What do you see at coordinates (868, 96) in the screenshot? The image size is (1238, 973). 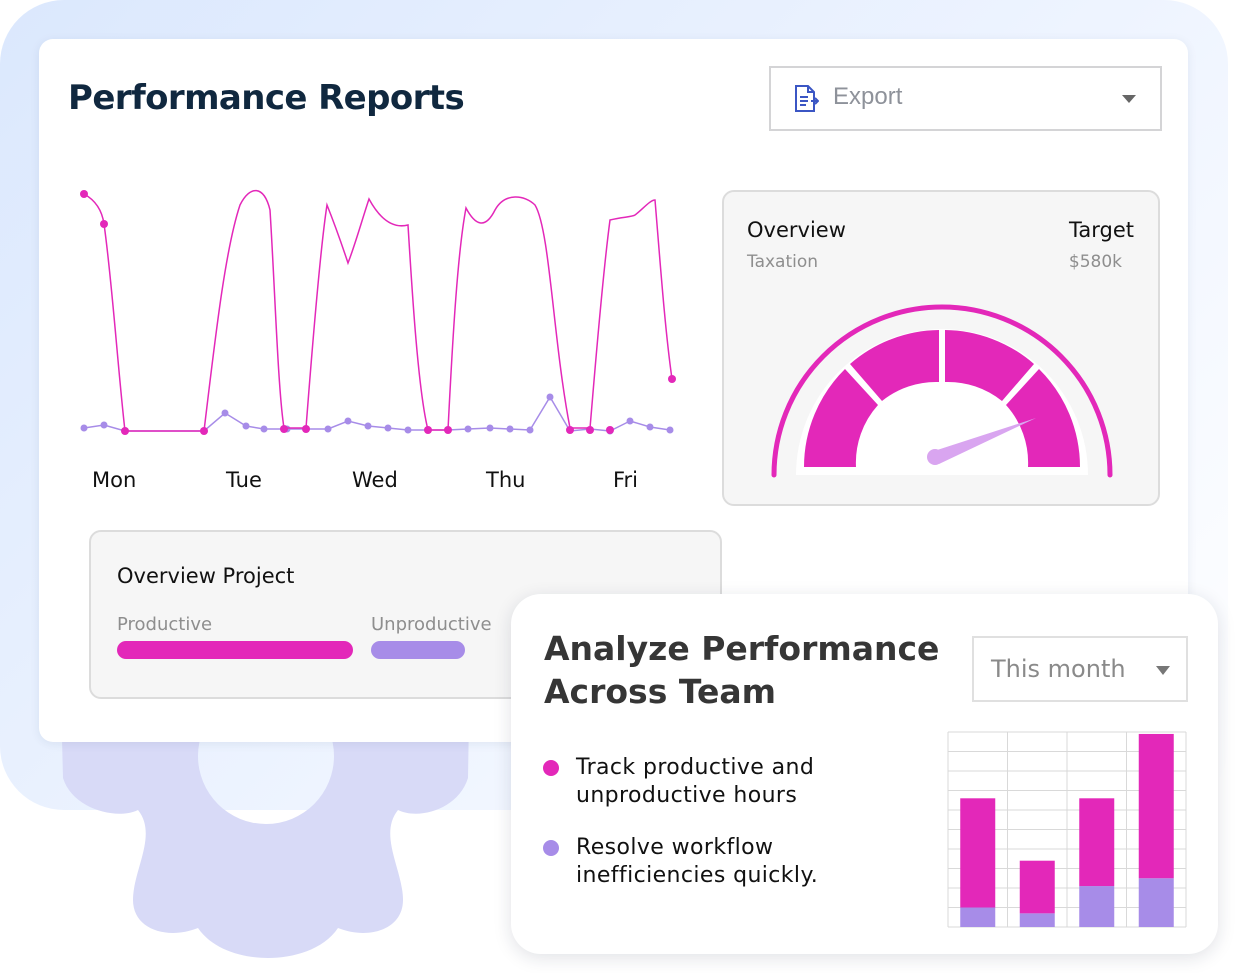 I see `export-label: Export` at bounding box center [868, 96].